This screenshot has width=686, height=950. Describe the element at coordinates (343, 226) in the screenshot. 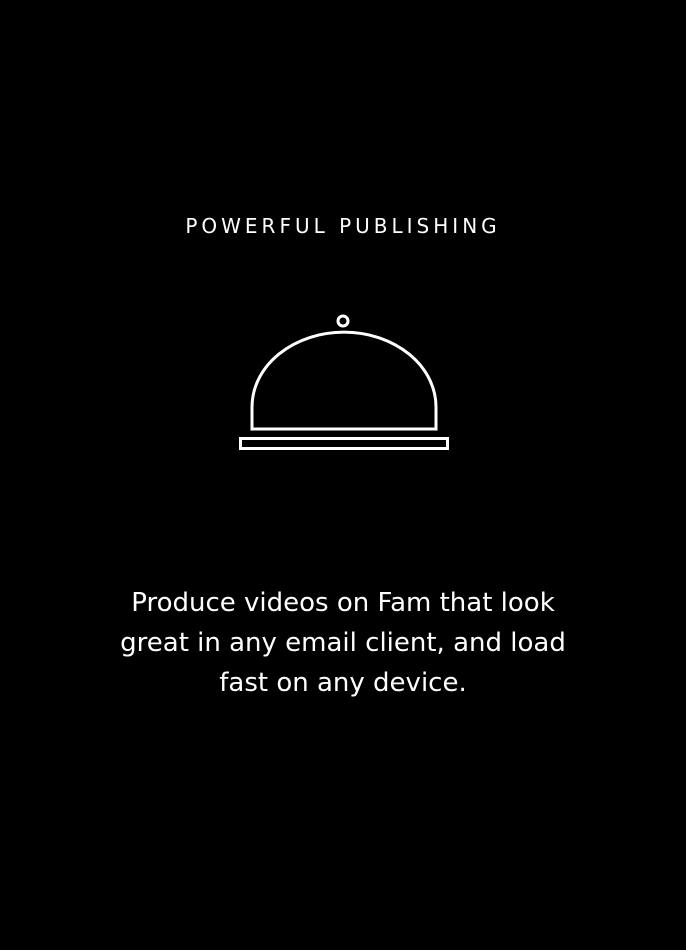

I see `feature-eyebrow: POWERFUL PUBLISHING` at that location.